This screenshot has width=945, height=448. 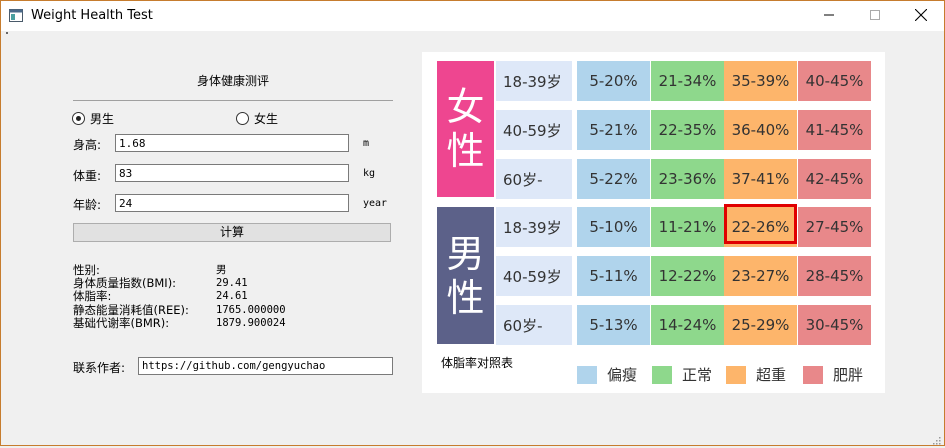 What do you see at coordinates (232, 232) in the screenshot?
I see `calculate-button: 计算` at bounding box center [232, 232].